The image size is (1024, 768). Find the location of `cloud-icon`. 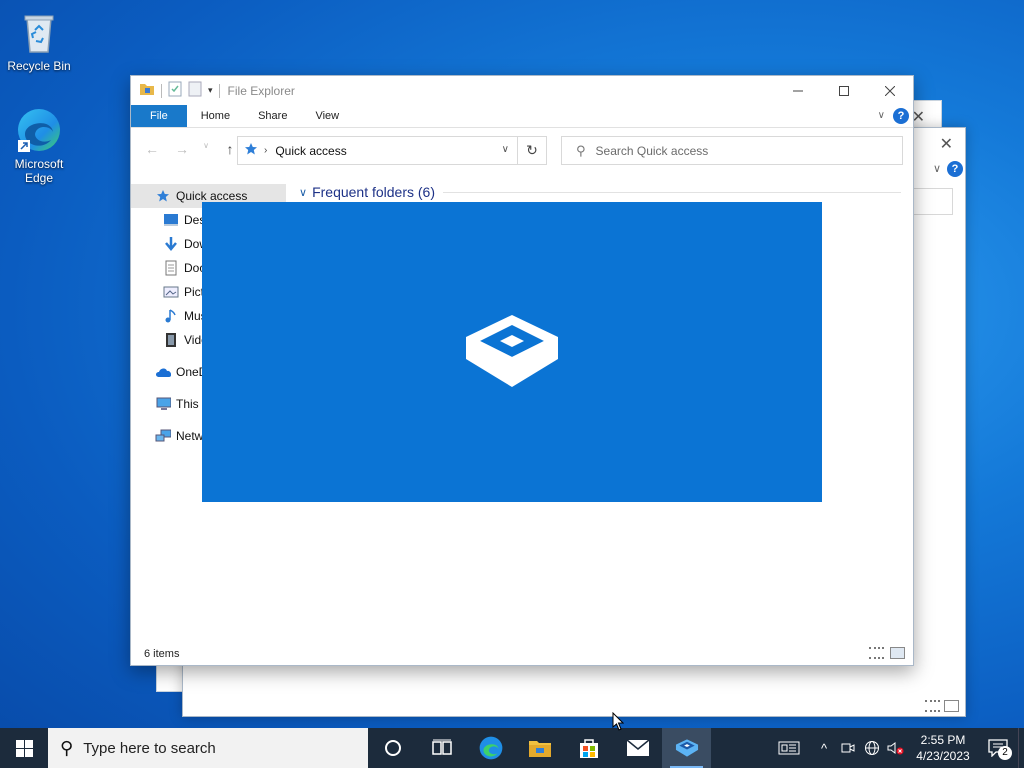

cloud-icon is located at coordinates (163, 372).